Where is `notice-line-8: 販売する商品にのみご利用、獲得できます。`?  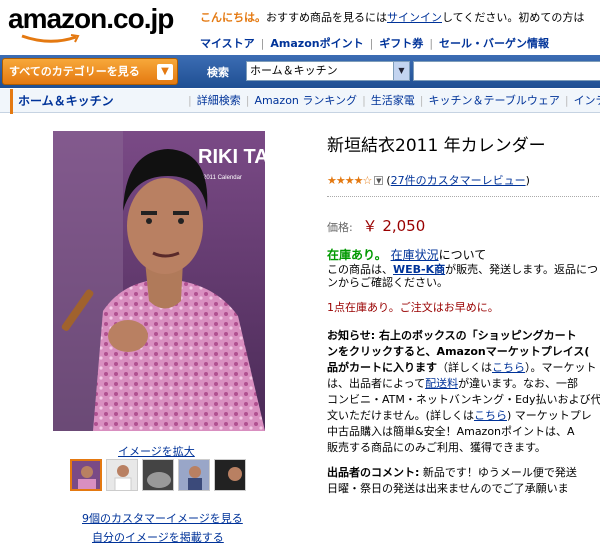
notice-line-8: 販売する商品にのみご利用、獲得できます。 is located at coordinates (436, 447).